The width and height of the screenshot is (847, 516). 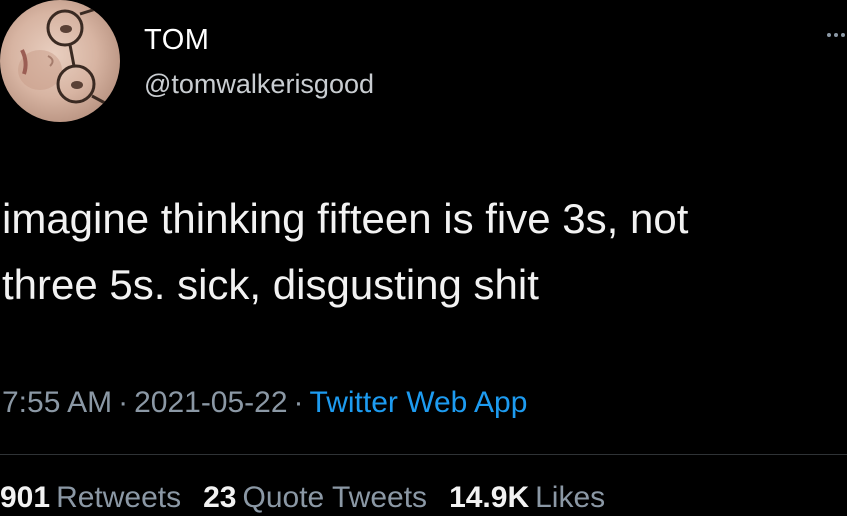 What do you see at coordinates (345, 218) in the screenshot?
I see `tweet-text-line-1: imagine thinking fifteen is five 3s, not` at bounding box center [345, 218].